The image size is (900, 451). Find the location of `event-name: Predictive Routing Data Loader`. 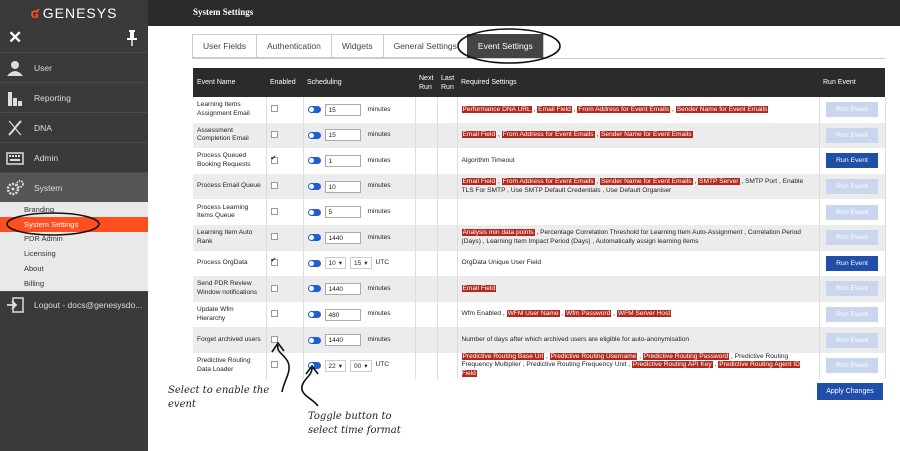

event-name: Predictive Routing Data Loader is located at coordinates (230, 365).